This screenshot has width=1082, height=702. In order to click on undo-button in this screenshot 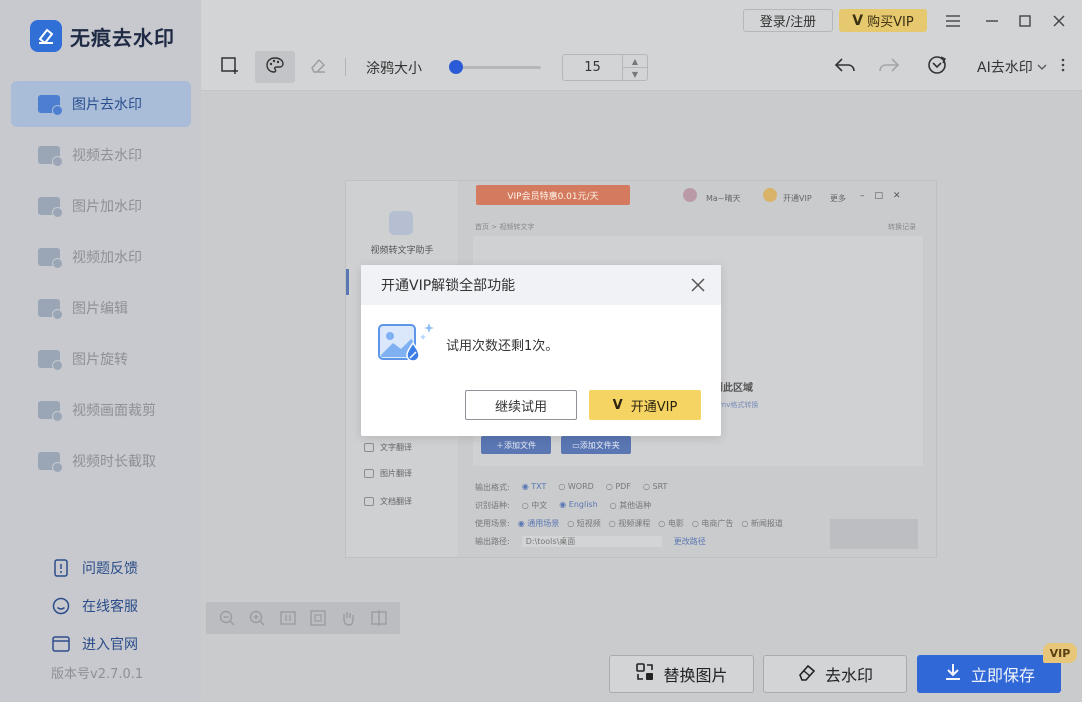, I will do `click(845, 67)`.